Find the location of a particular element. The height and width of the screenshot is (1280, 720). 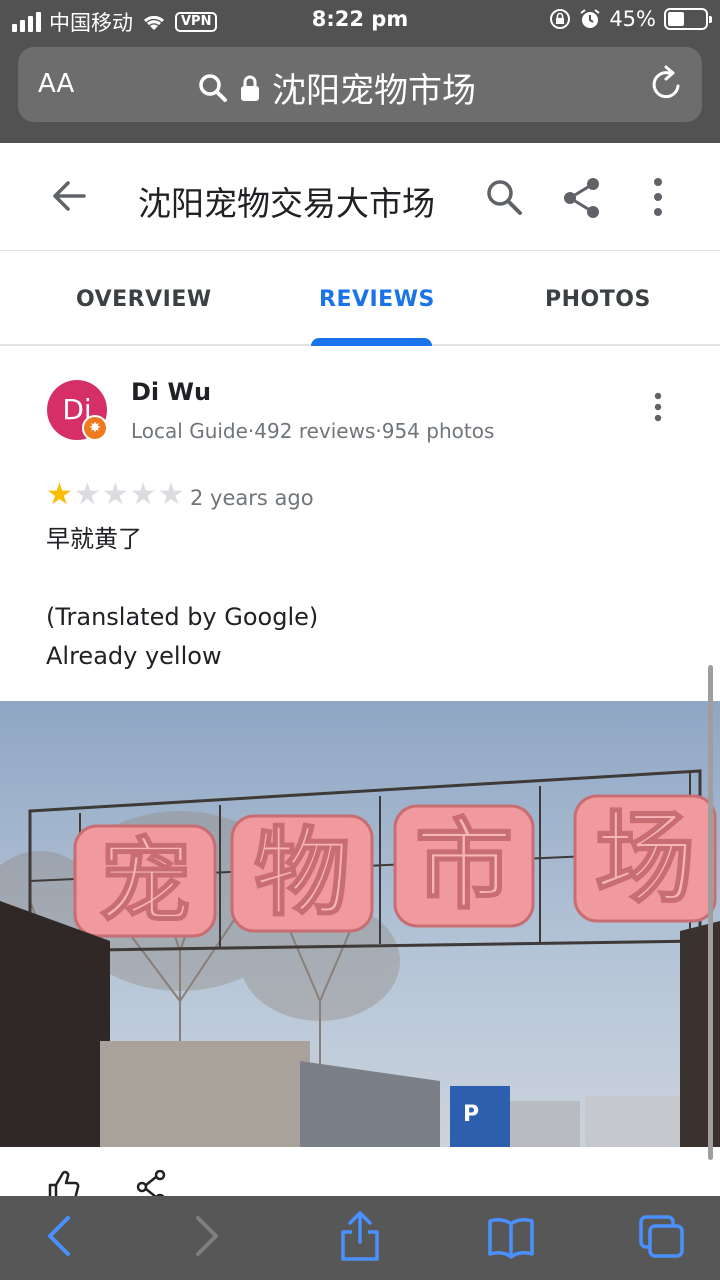

review-time: 2 years ago is located at coordinates (252, 498).